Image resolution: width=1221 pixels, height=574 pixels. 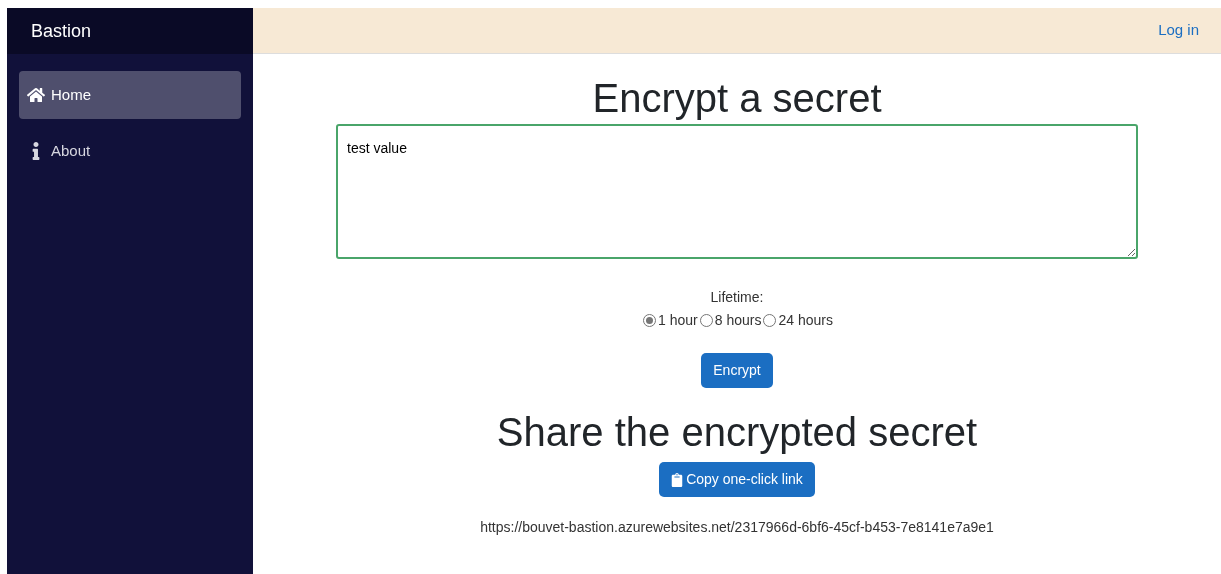 What do you see at coordinates (737, 370) in the screenshot?
I see `encrypt-button: Encrypt` at bounding box center [737, 370].